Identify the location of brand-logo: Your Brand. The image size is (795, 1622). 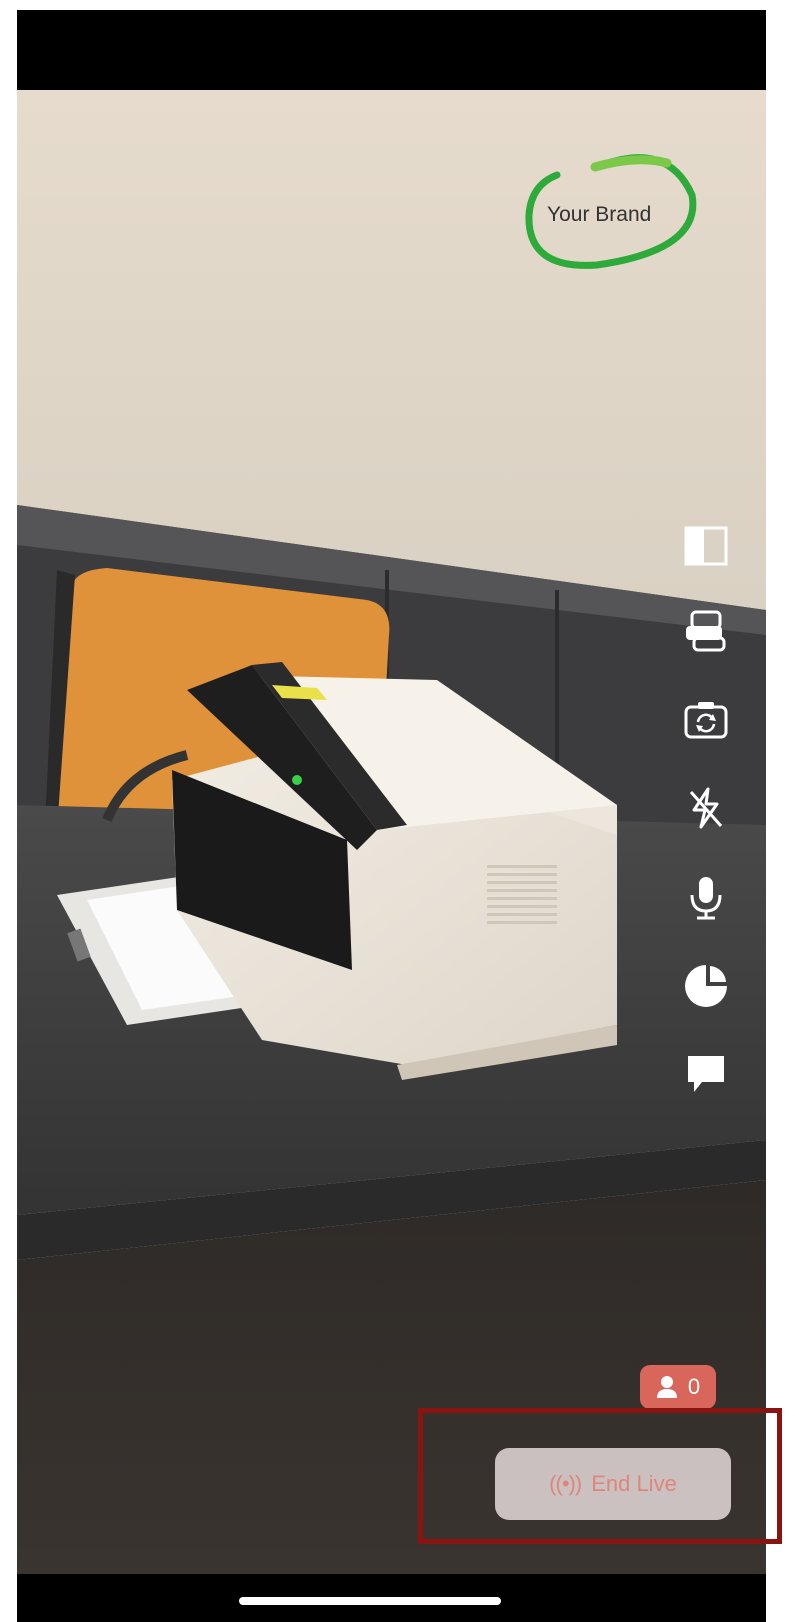
(622, 220).